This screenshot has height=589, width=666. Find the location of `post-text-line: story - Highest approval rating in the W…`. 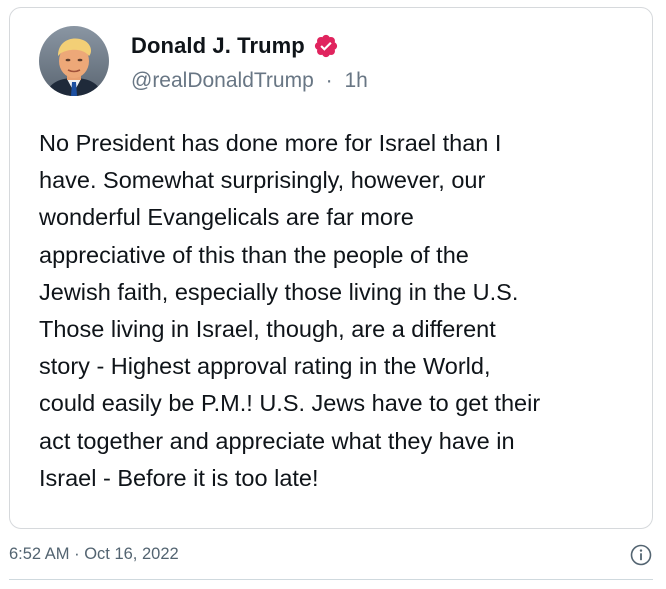

post-text-line: story - Highest approval rating in the W… is located at coordinates (265, 366).